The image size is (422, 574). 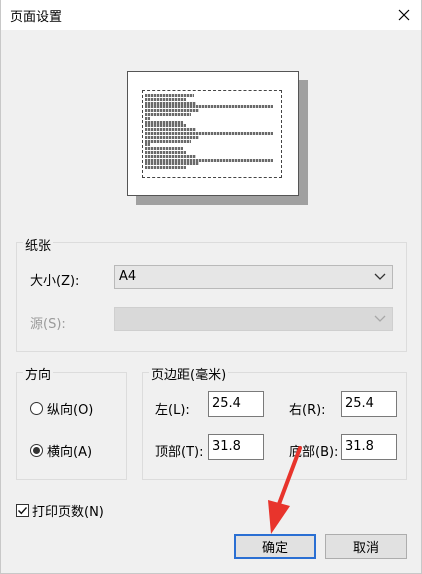 I want to click on landscape-label: 横向(A), so click(x=70, y=452).